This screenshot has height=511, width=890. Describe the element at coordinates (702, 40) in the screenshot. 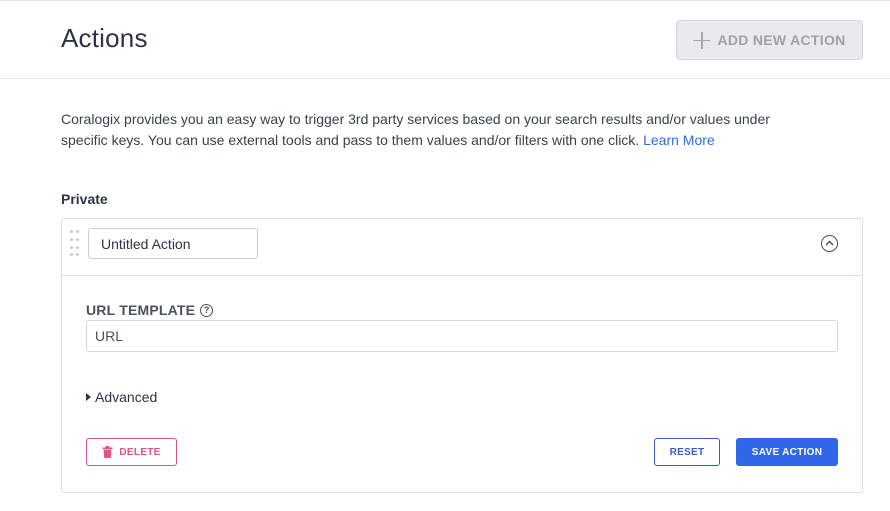

I see `plus-icon` at that location.